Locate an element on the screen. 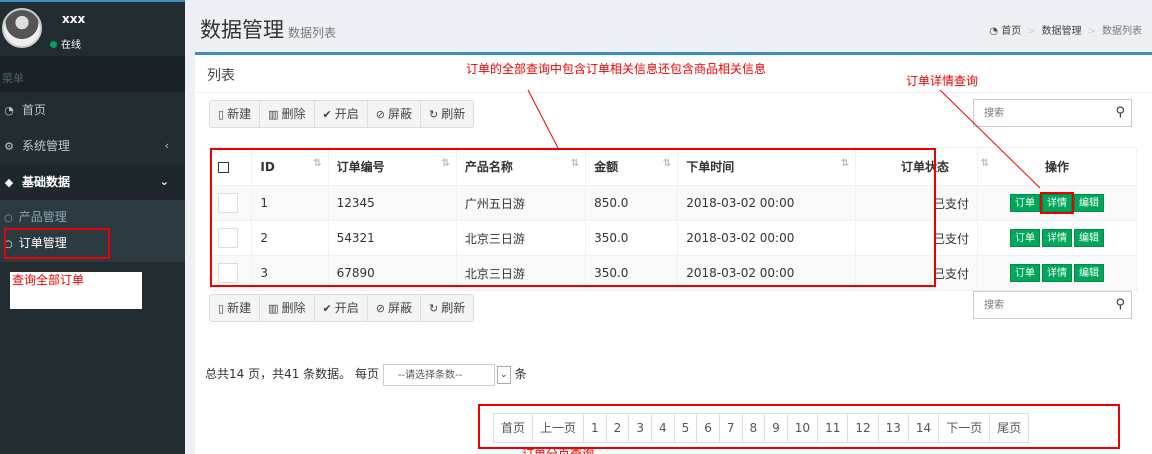 The height and width of the screenshot is (454, 1152). search-box-top: ⚲ is located at coordinates (1052, 113).